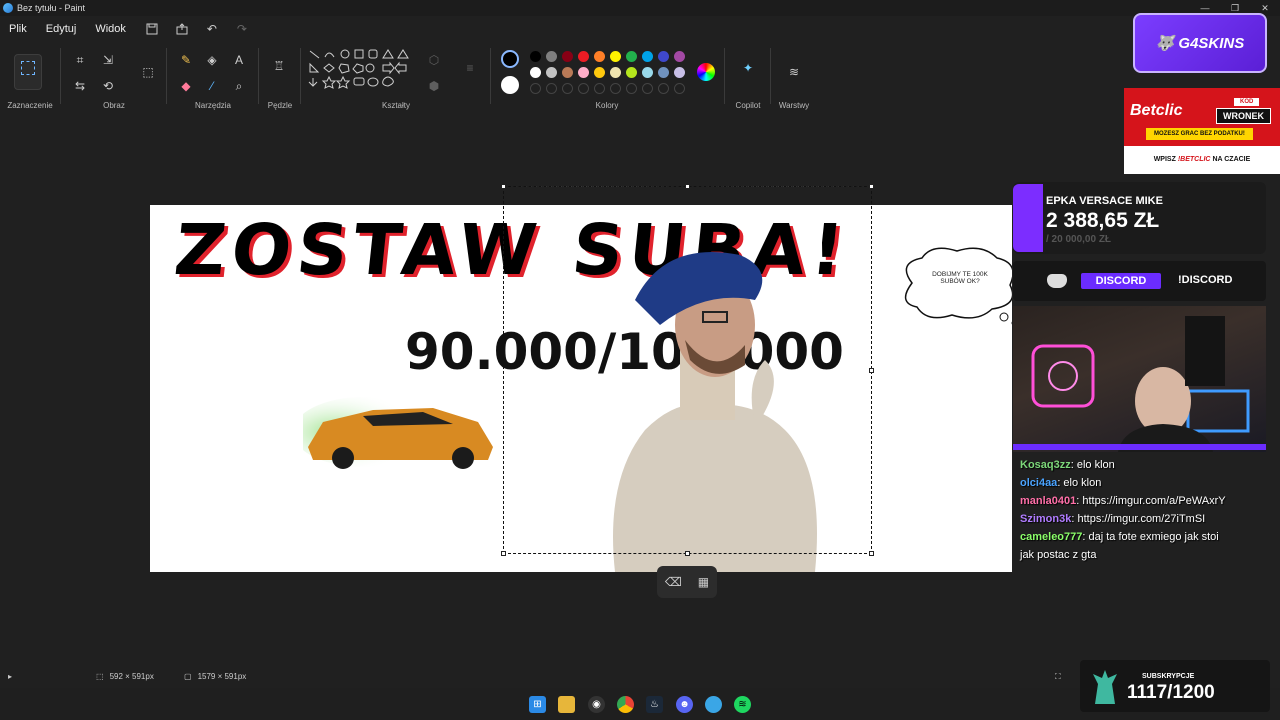 This screenshot has width=1280, height=720. What do you see at coordinates (748, 105) in the screenshot?
I see `group-label-copilot: Copilot` at bounding box center [748, 105].